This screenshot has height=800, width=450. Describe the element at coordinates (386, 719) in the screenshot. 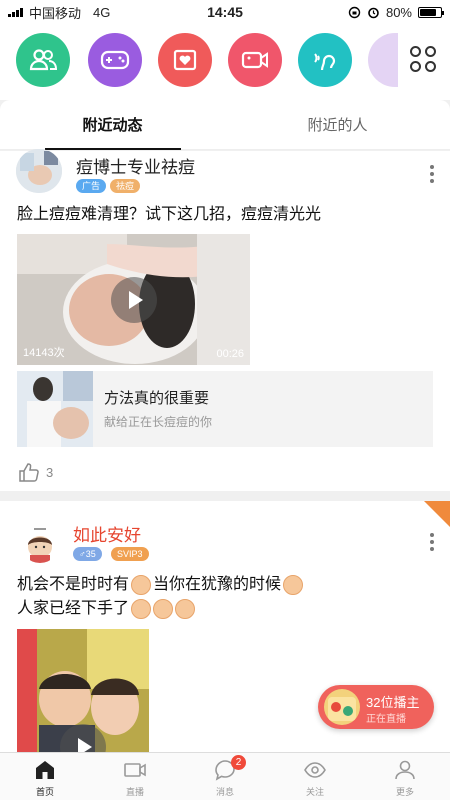

I see `live-status-text: 正在直播` at that location.